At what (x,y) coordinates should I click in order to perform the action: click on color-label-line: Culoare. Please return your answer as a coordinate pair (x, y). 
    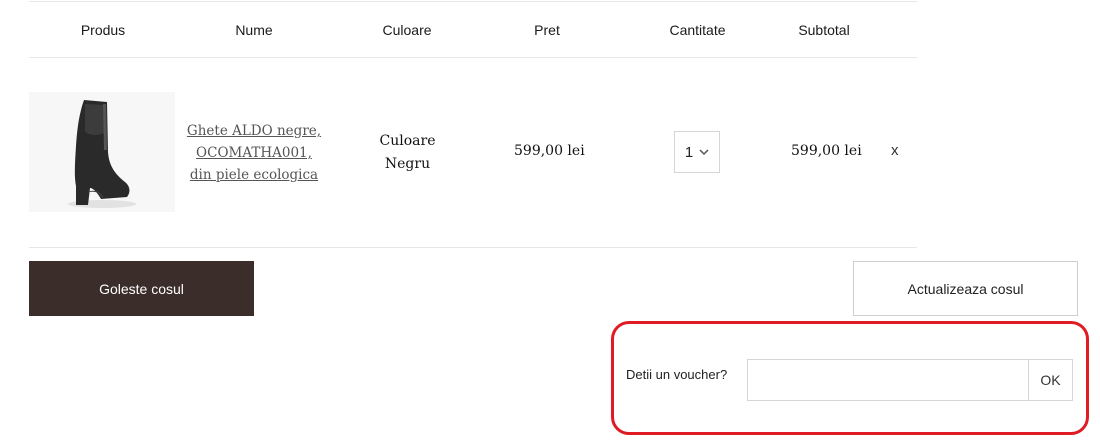
    Looking at the image, I should click on (407, 141).